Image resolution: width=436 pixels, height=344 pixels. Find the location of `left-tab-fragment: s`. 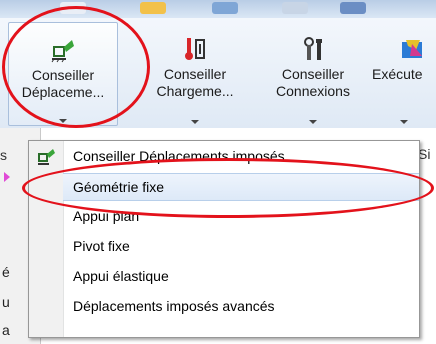

left-tab-fragment: s is located at coordinates (3, 155).